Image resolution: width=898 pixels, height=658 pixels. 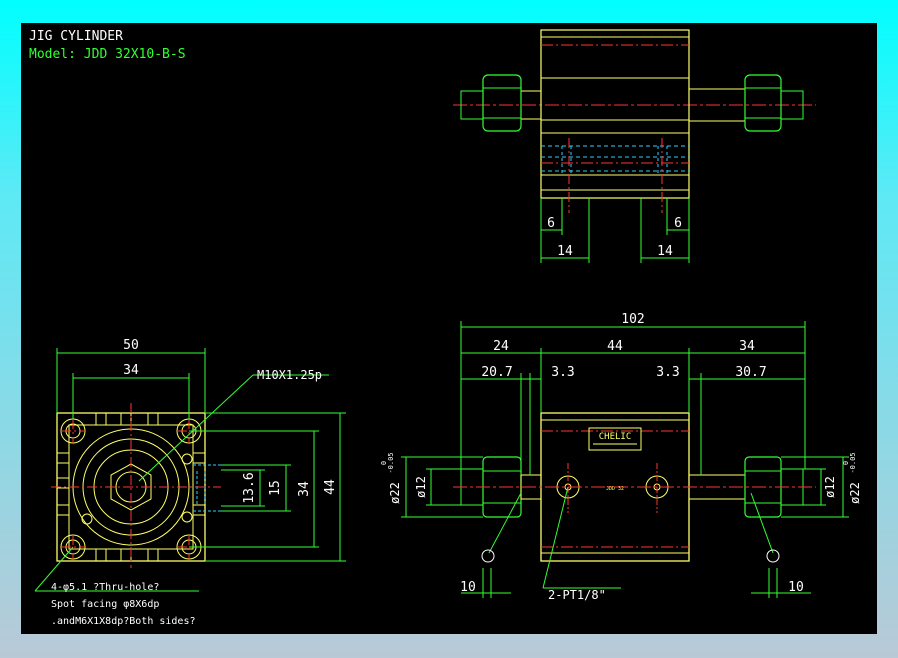 What do you see at coordinates (488, 556) in the screenshot?
I see `leader-marker-left` at bounding box center [488, 556].